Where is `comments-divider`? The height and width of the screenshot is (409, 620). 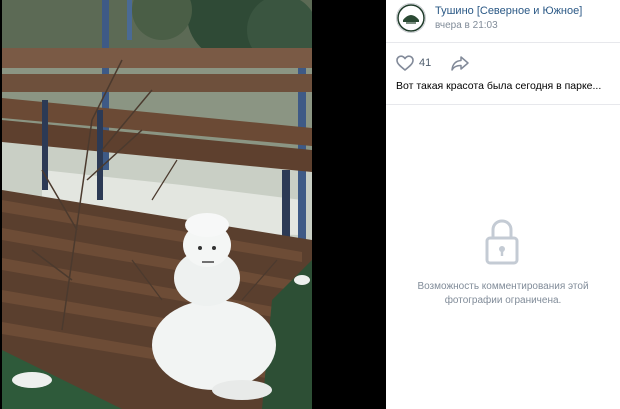 comments-divider is located at coordinates (503, 104).